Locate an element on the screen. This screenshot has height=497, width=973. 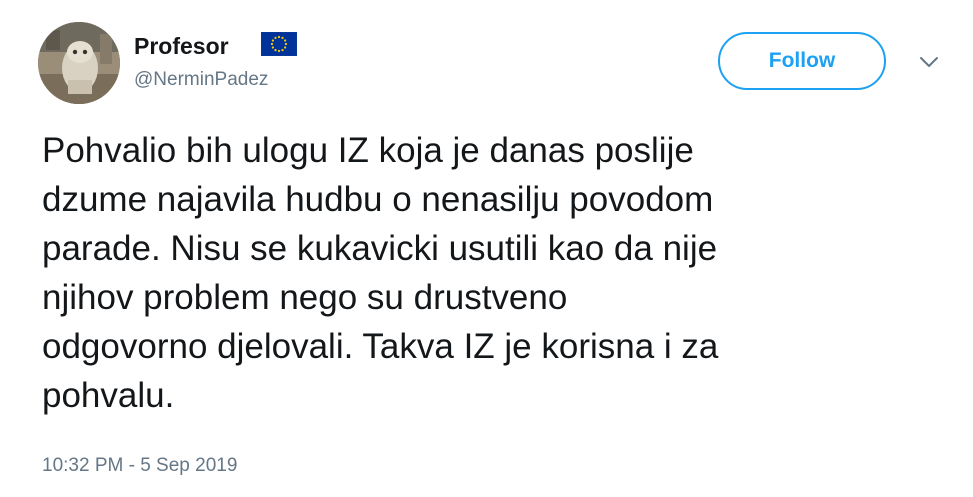
display-name: Profesor is located at coordinates (181, 46).